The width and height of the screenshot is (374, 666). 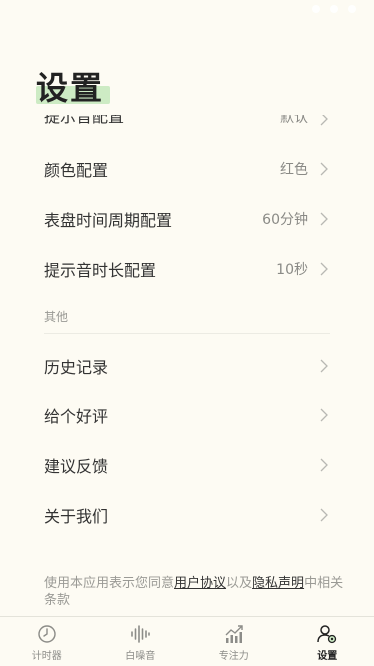 I want to click on bottom-tab-bar: 计时器 白噪音 专注力 设置, so click(x=187, y=641).